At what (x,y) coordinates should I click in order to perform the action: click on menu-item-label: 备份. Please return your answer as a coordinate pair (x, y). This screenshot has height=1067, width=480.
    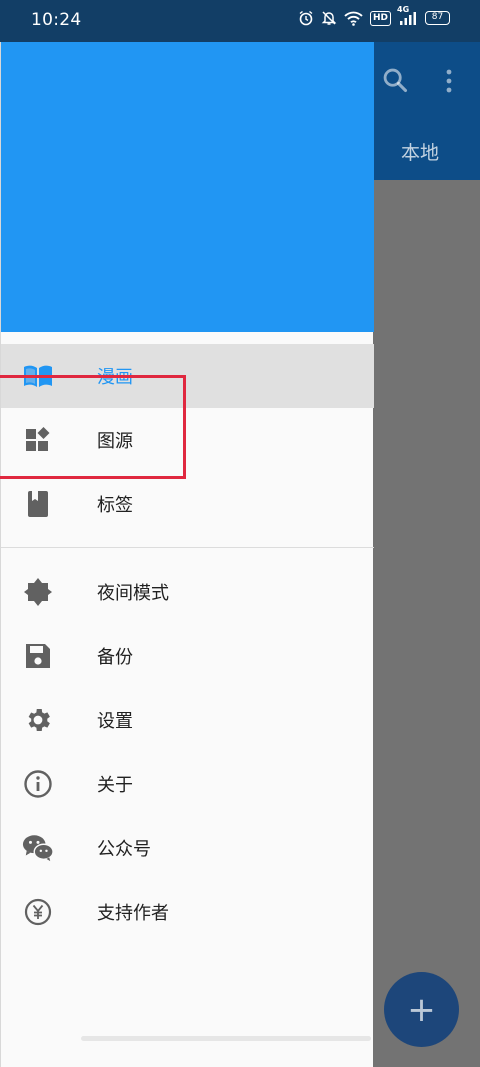
    Looking at the image, I should click on (115, 657).